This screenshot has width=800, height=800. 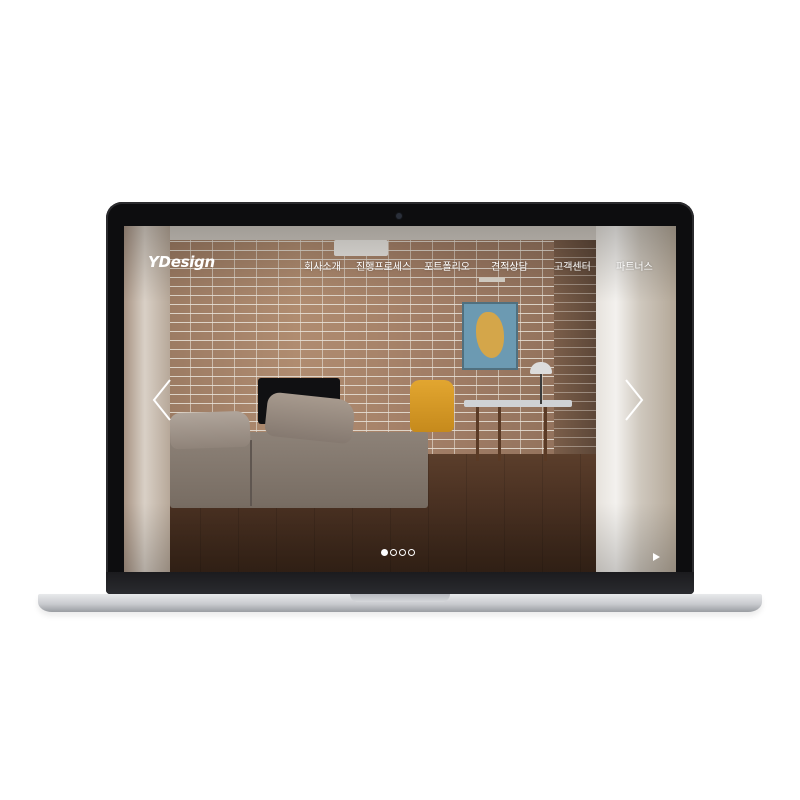 What do you see at coordinates (400, 598) in the screenshot?
I see `laptop-opening-notch` at bounding box center [400, 598].